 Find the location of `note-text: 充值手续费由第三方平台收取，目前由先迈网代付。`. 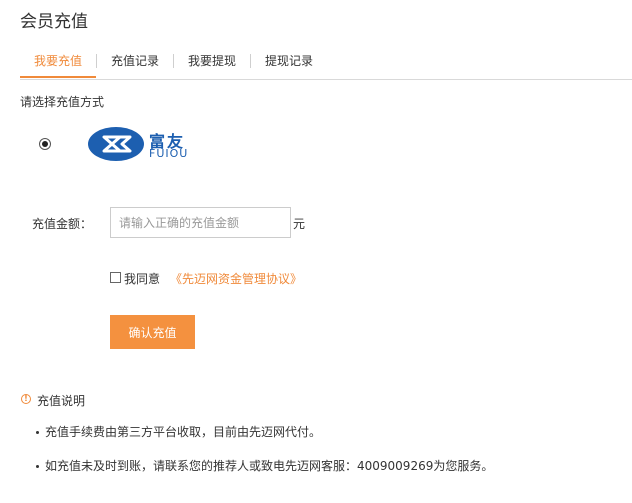

note-text: 充值手续费由第三方平台收取，目前由先迈网代付。 is located at coordinates (183, 432).